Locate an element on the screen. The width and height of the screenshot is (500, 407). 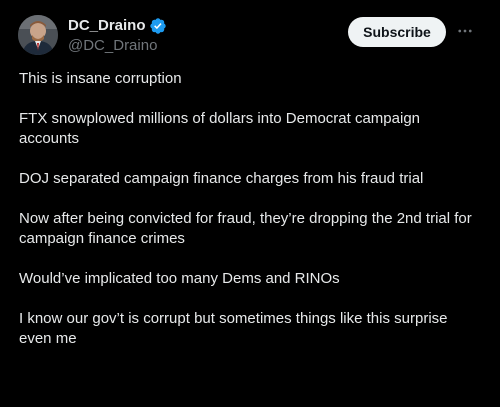
author-info: DC_Draino @DC_Draino is located at coordinates (117, 36).